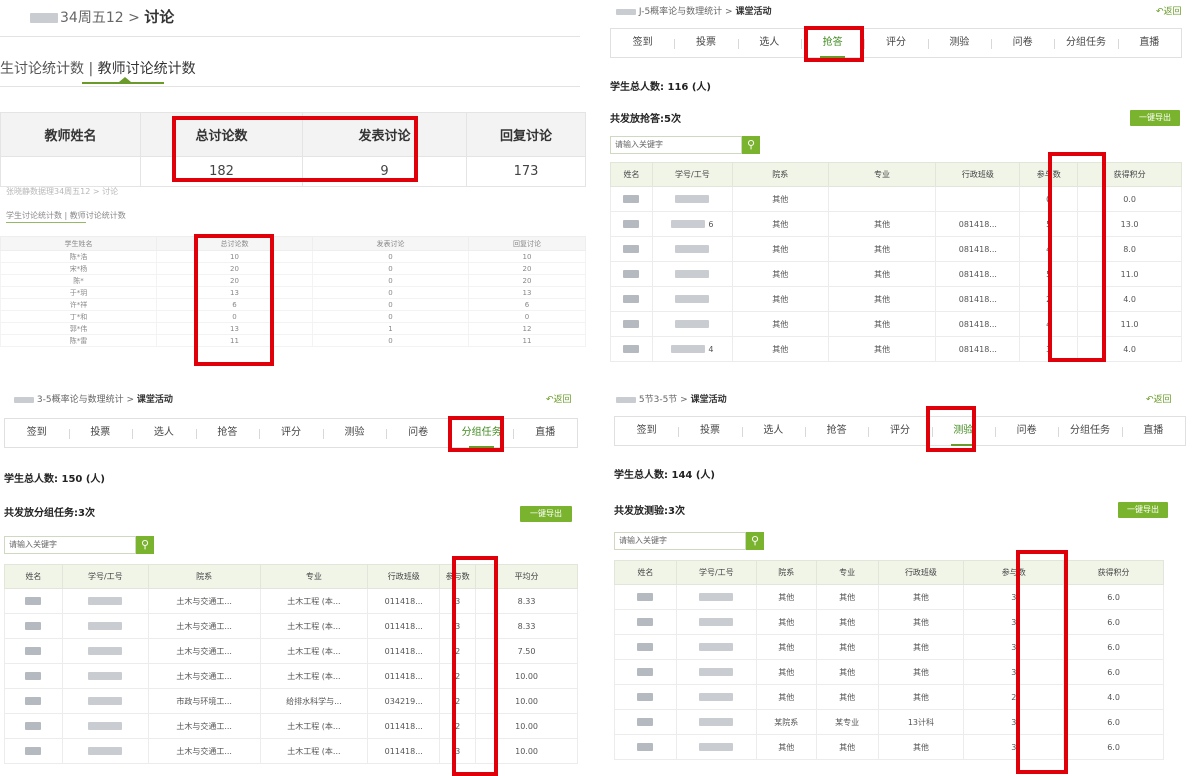 This screenshot has height=776, width=1200. I want to click on col-header-6: 平均分, so click(526, 576).